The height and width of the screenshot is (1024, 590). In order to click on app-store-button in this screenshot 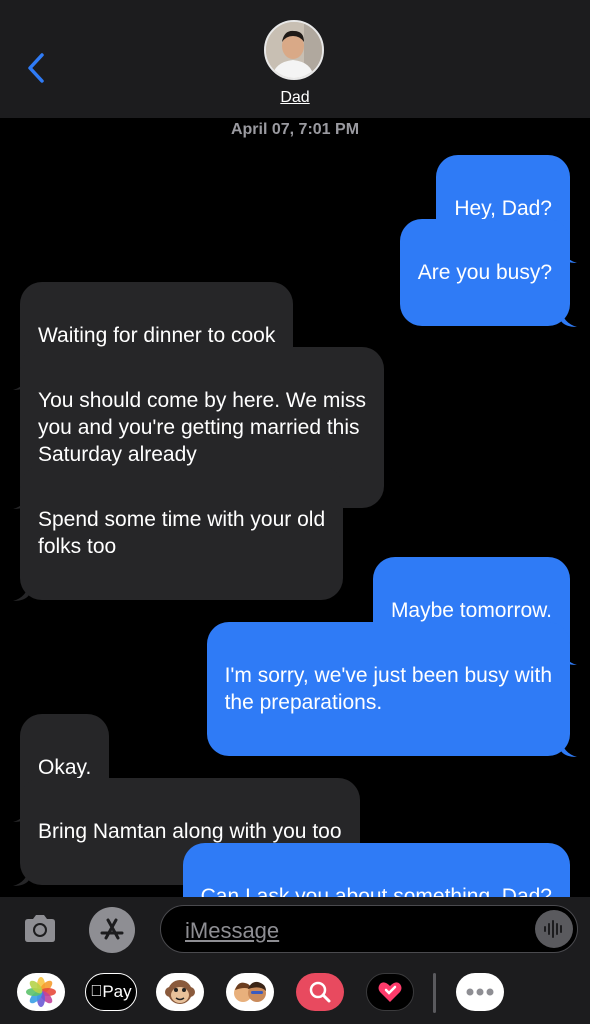, I will do `click(112, 930)`.